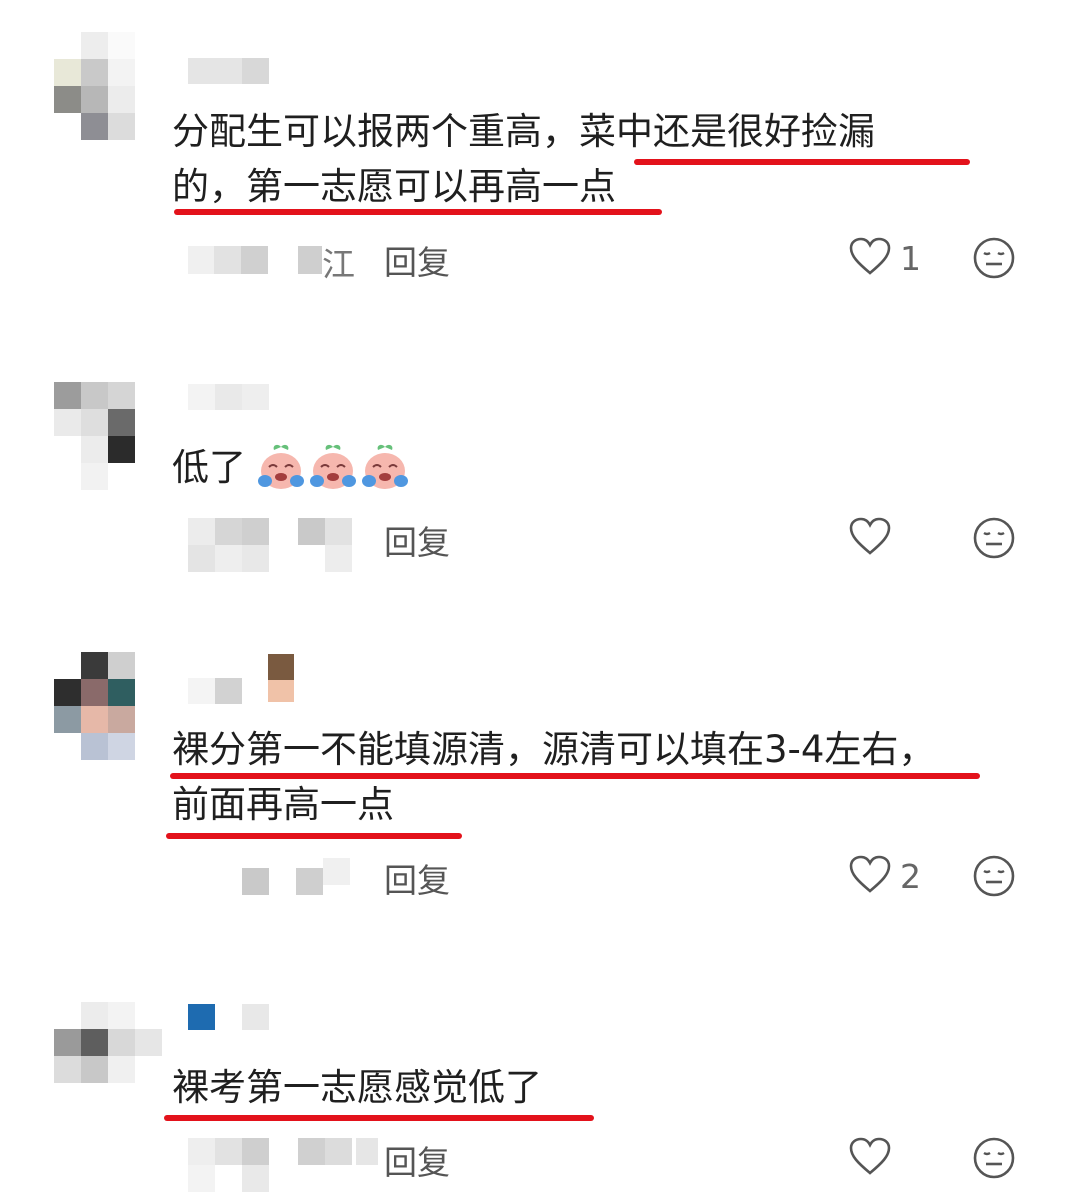 Image resolution: width=1080 pixels, height=1198 pixels. I want to click on like-button: 1, so click(884, 258).